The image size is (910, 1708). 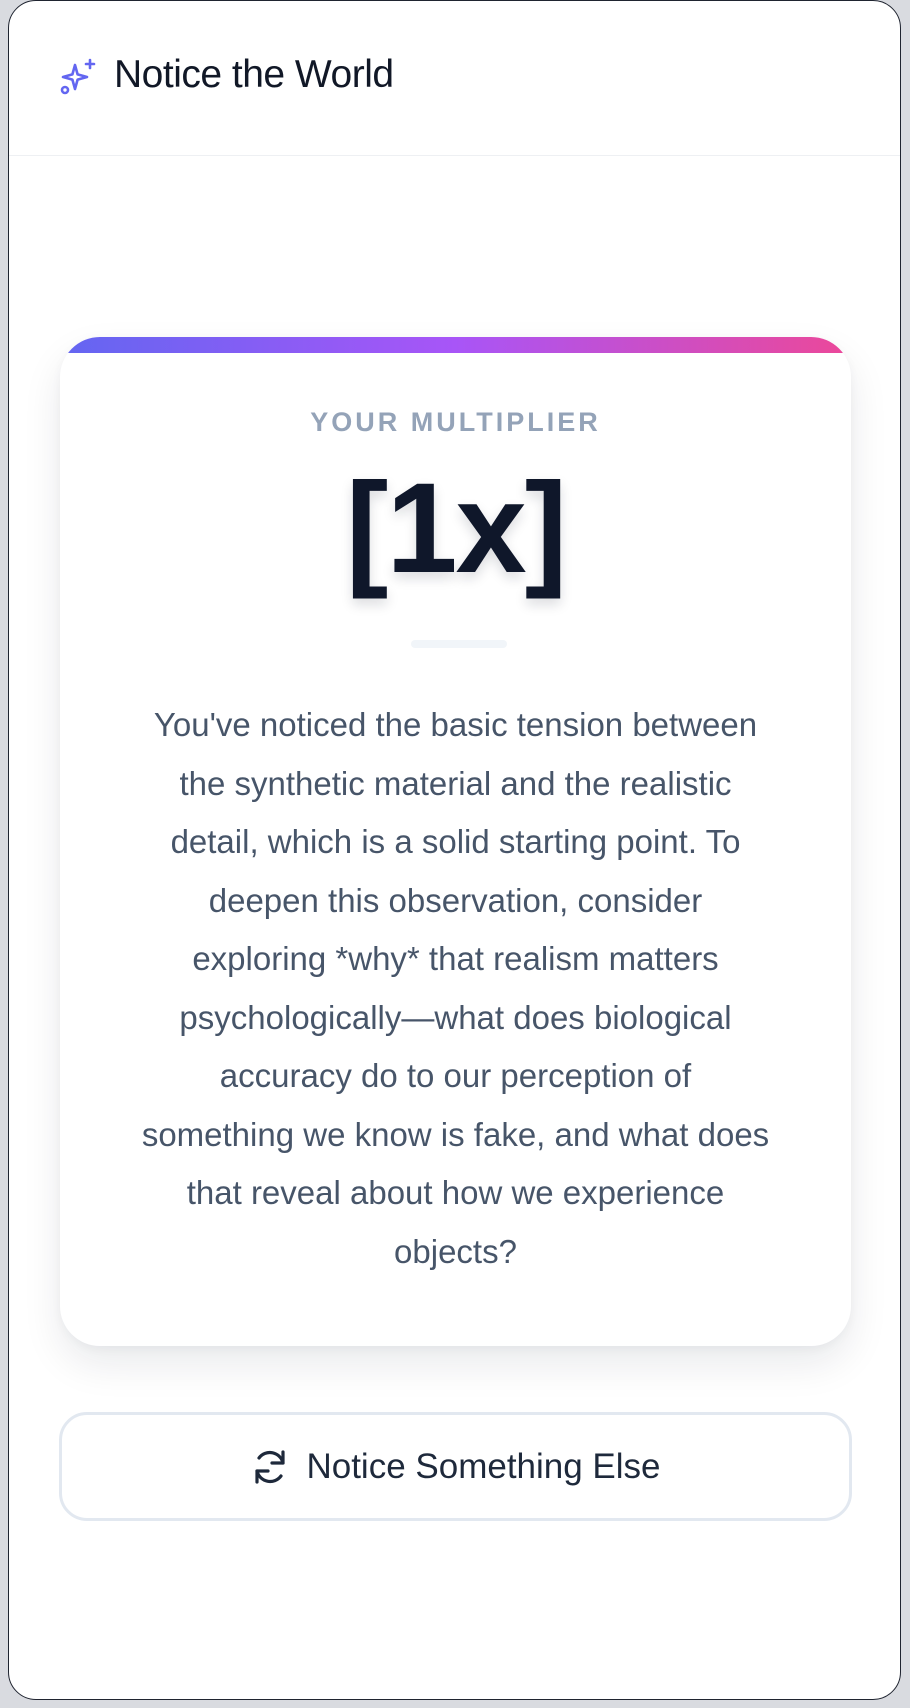 What do you see at coordinates (270, 1467) in the screenshot?
I see `refresh-icon` at bounding box center [270, 1467].